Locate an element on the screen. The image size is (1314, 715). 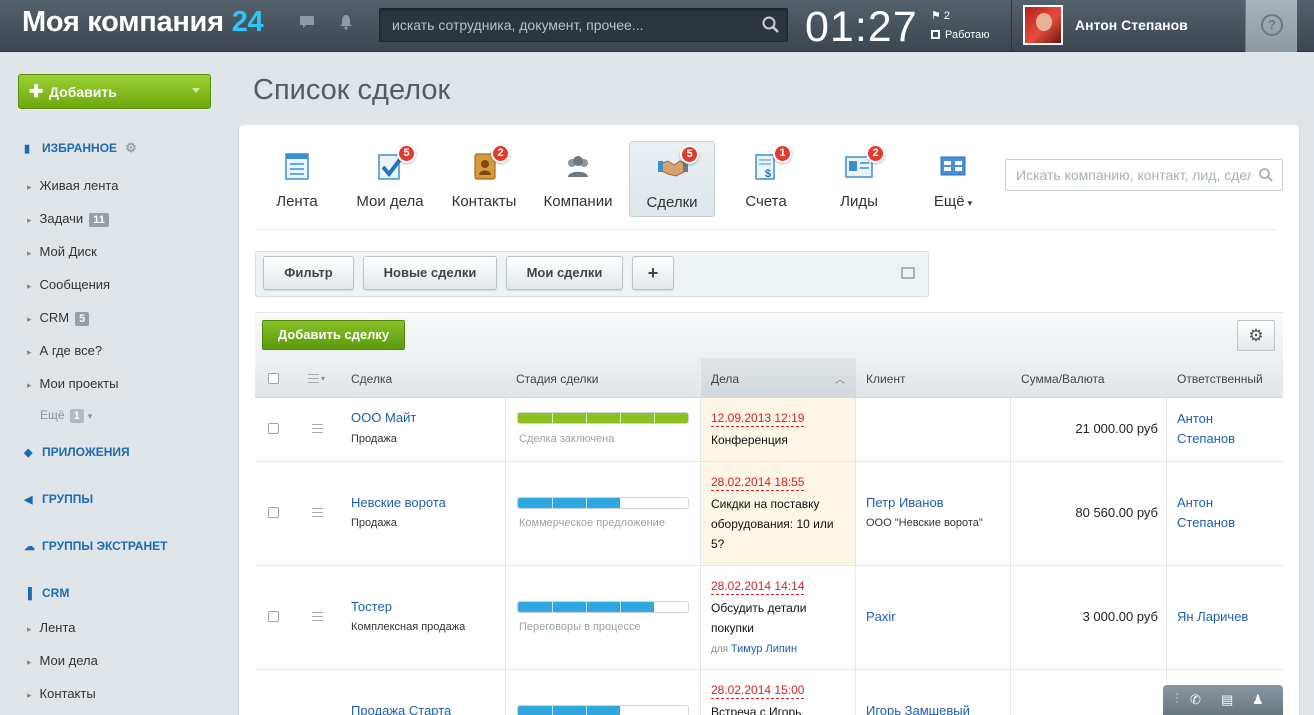
stage-label: Переговоры в процессе is located at coordinates (580, 627).